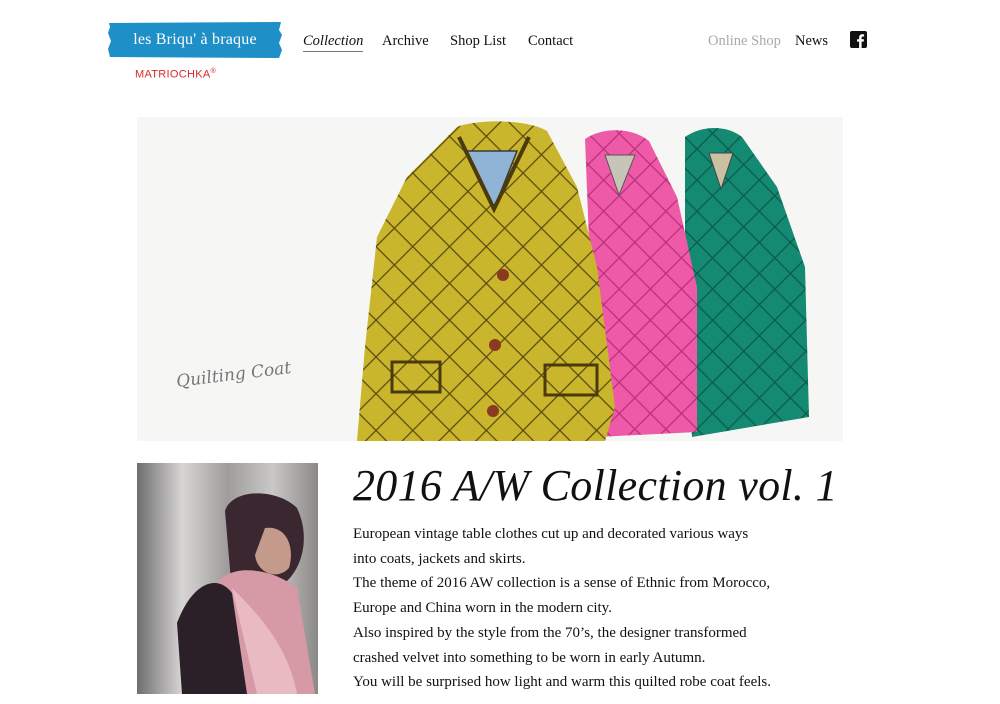  I want to click on registered-mark: ®, so click(213, 71).